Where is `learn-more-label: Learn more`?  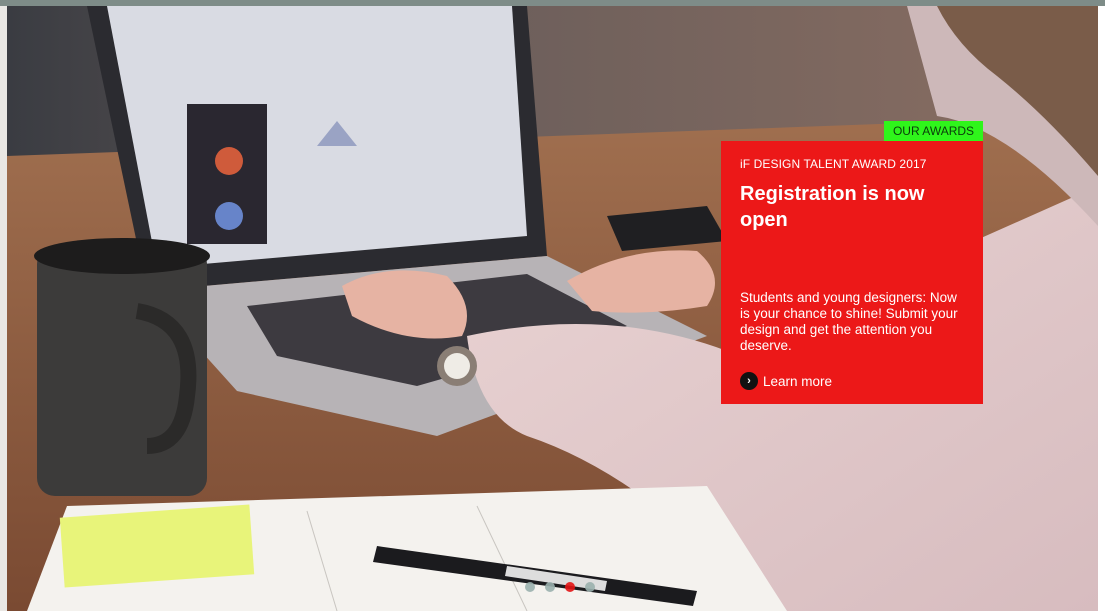 learn-more-label: Learn more is located at coordinates (798, 381).